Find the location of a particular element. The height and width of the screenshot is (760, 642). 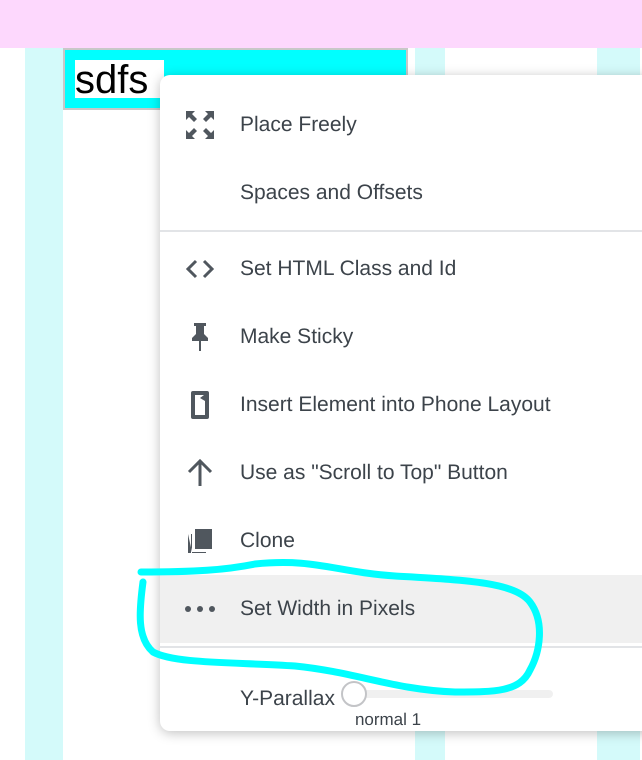

pin-icon is located at coordinates (200, 337).